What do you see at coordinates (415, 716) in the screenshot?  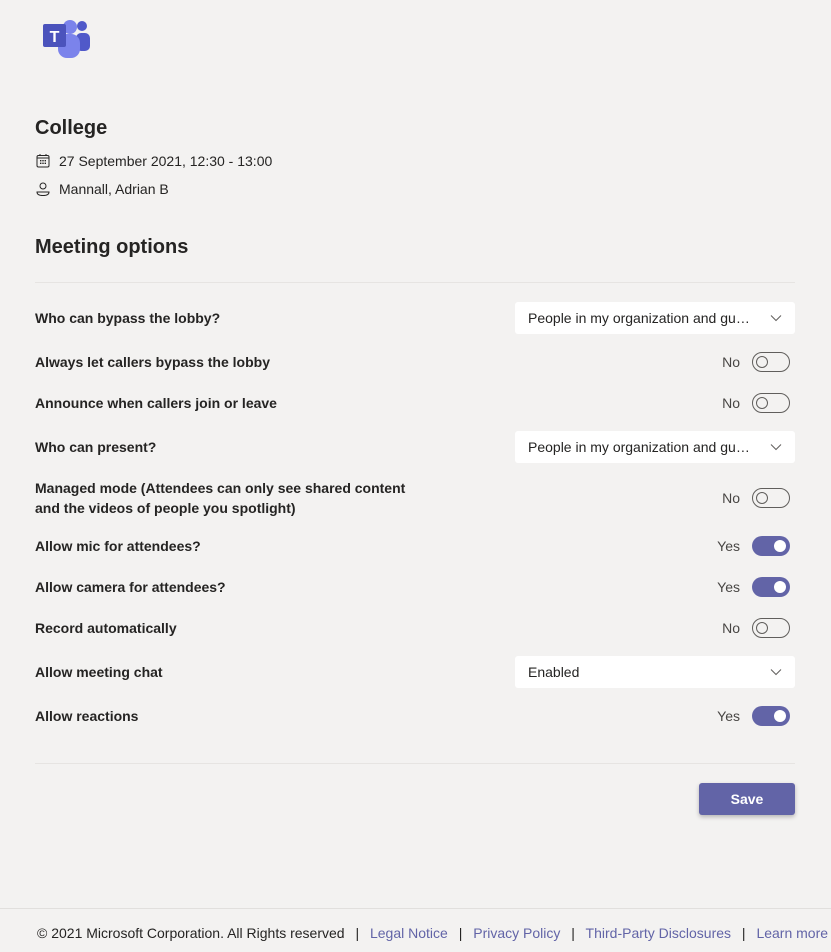 I see `option-row: Allow reactions Yes` at bounding box center [415, 716].